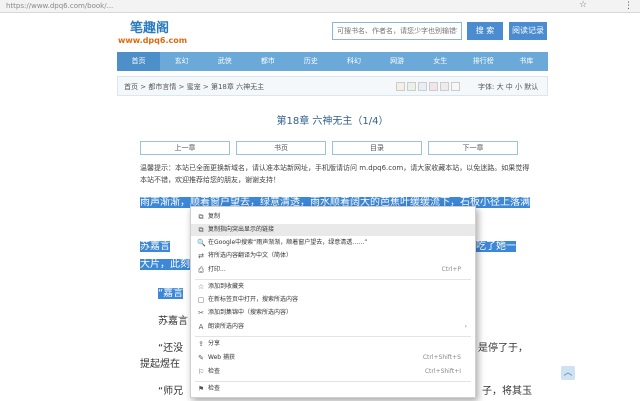 The height and width of the screenshot is (401, 640). What do you see at coordinates (201, 243) in the screenshot?
I see `search-icon: 🔍` at bounding box center [201, 243].